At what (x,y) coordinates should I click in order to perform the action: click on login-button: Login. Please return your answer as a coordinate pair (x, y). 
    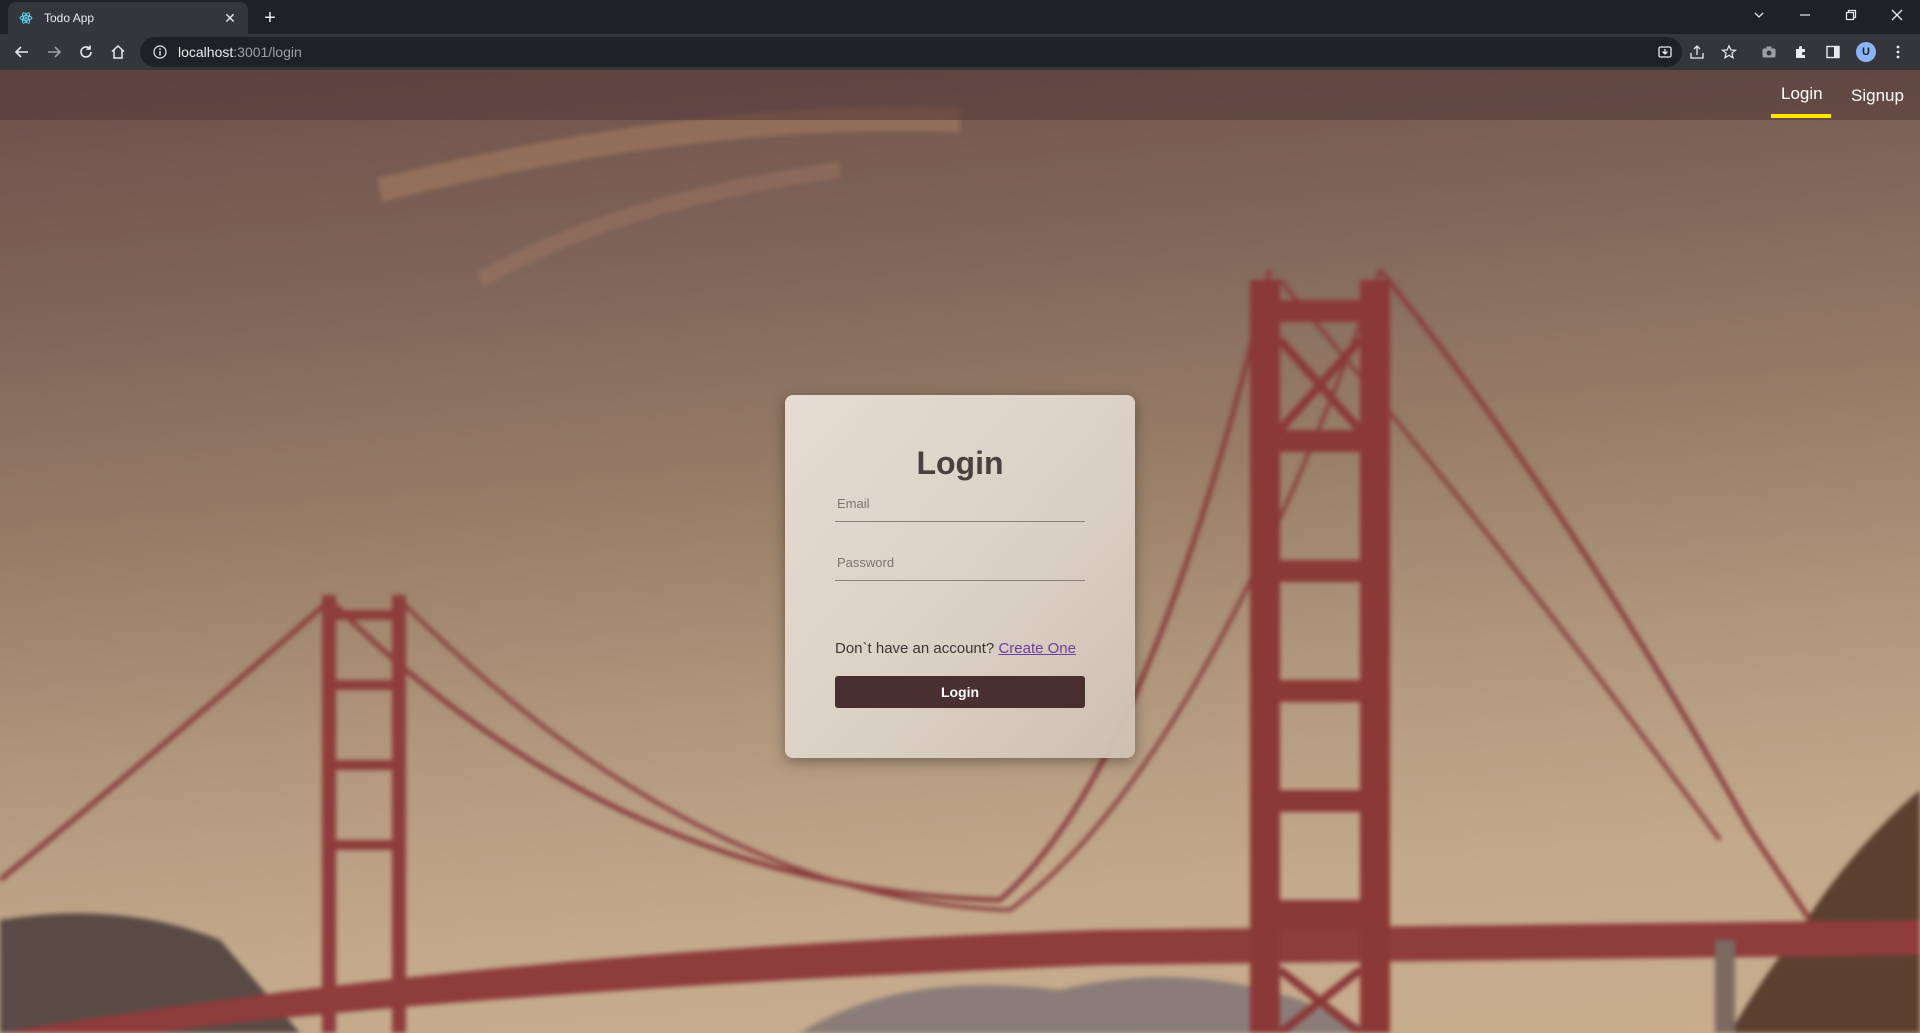
    Looking at the image, I should click on (960, 692).